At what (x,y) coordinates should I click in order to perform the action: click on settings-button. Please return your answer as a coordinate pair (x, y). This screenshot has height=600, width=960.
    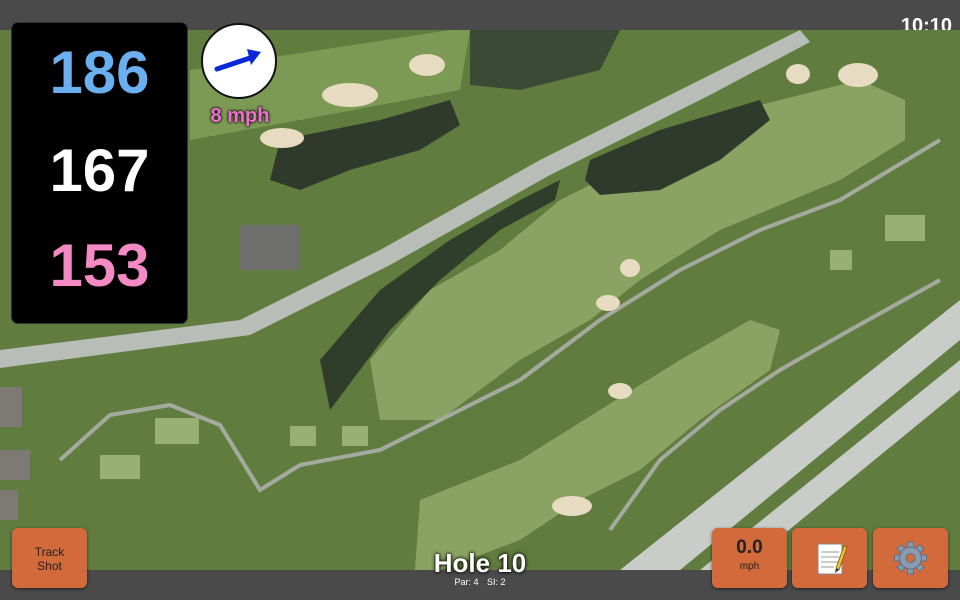
    Looking at the image, I should click on (910, 558).